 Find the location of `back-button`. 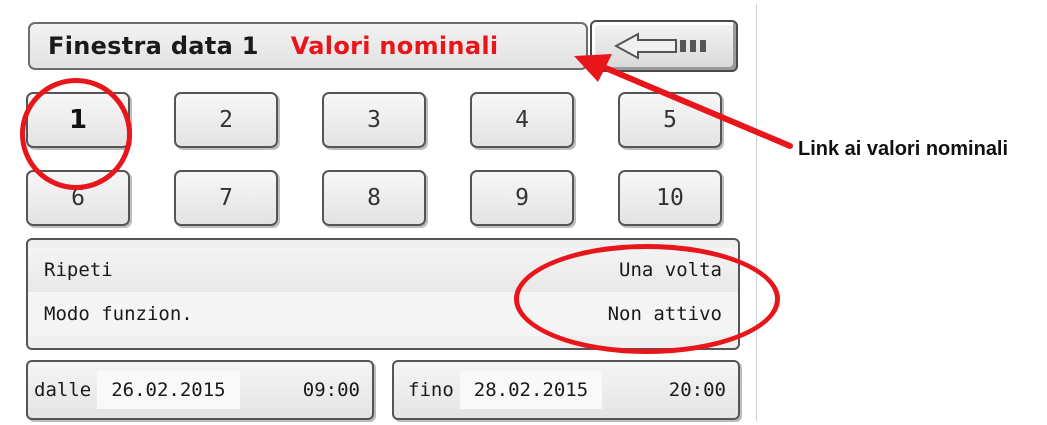

back-button is located at coordinates (664, 46).